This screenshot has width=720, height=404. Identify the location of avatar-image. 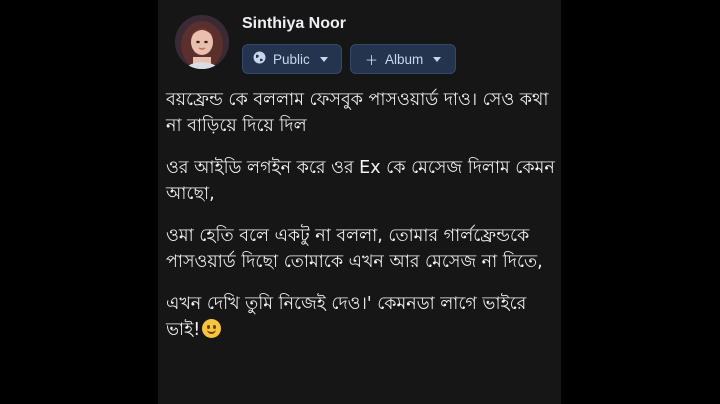
(202, 42).